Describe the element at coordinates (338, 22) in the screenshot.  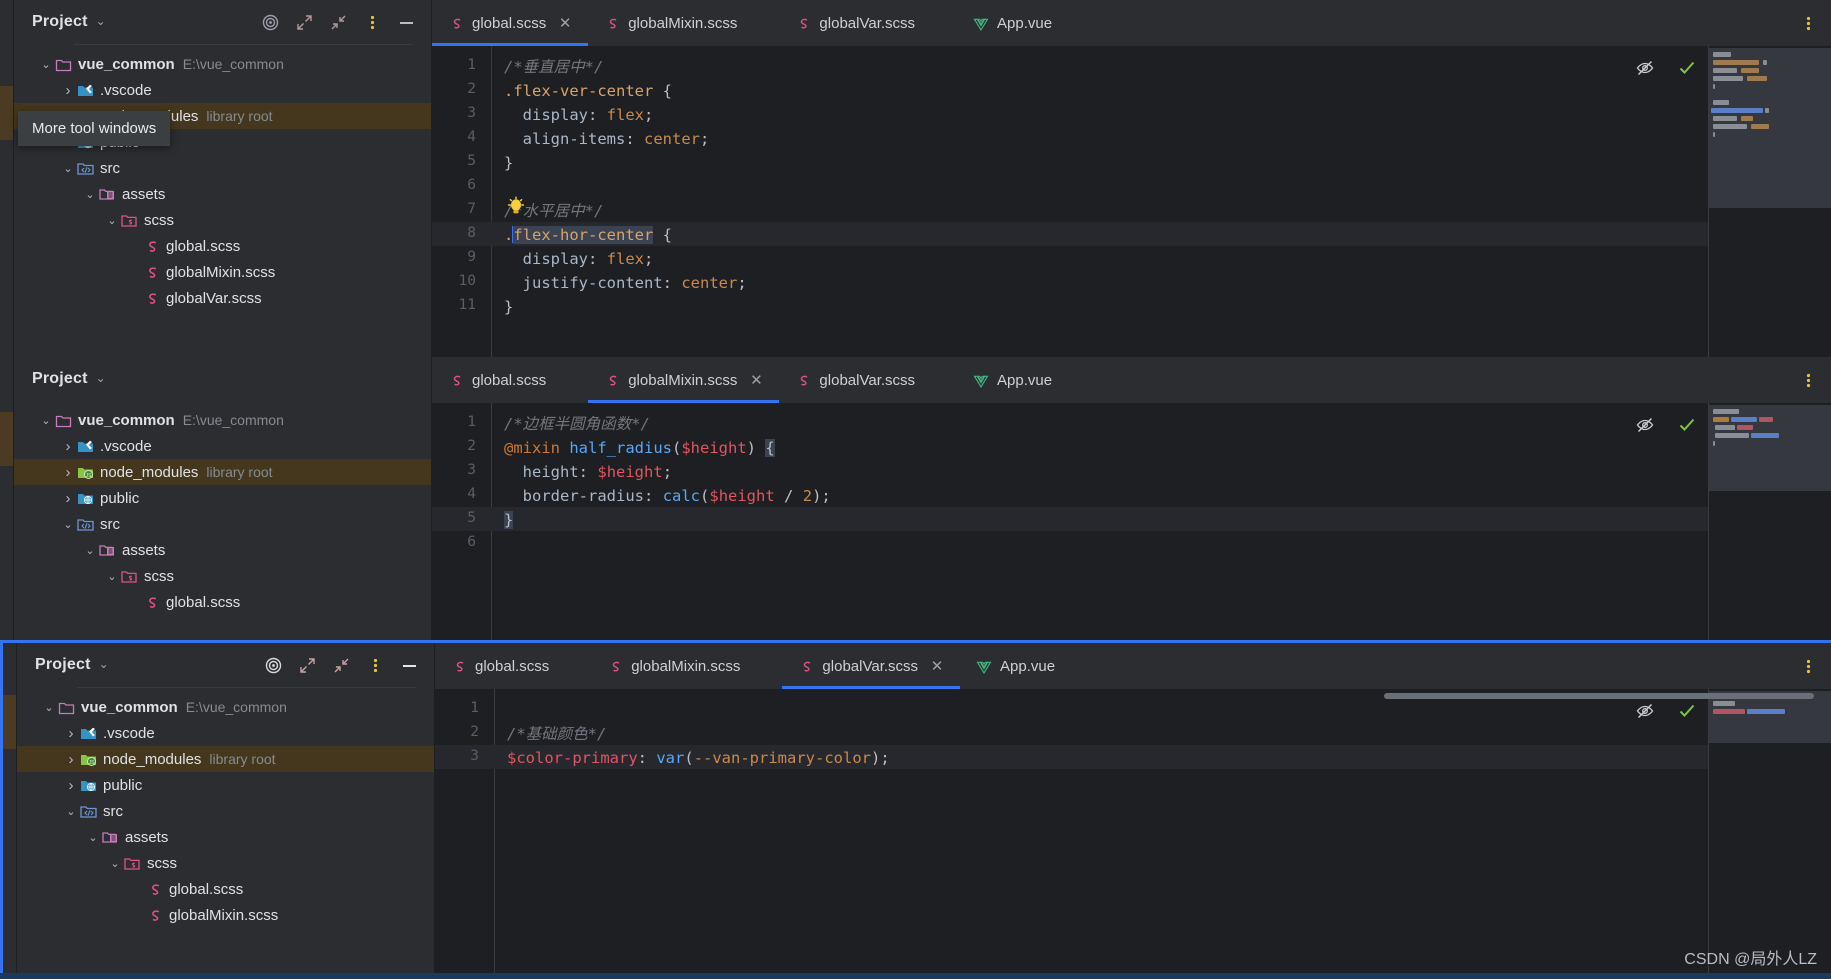
I see `collapse-all-icon` at that location.